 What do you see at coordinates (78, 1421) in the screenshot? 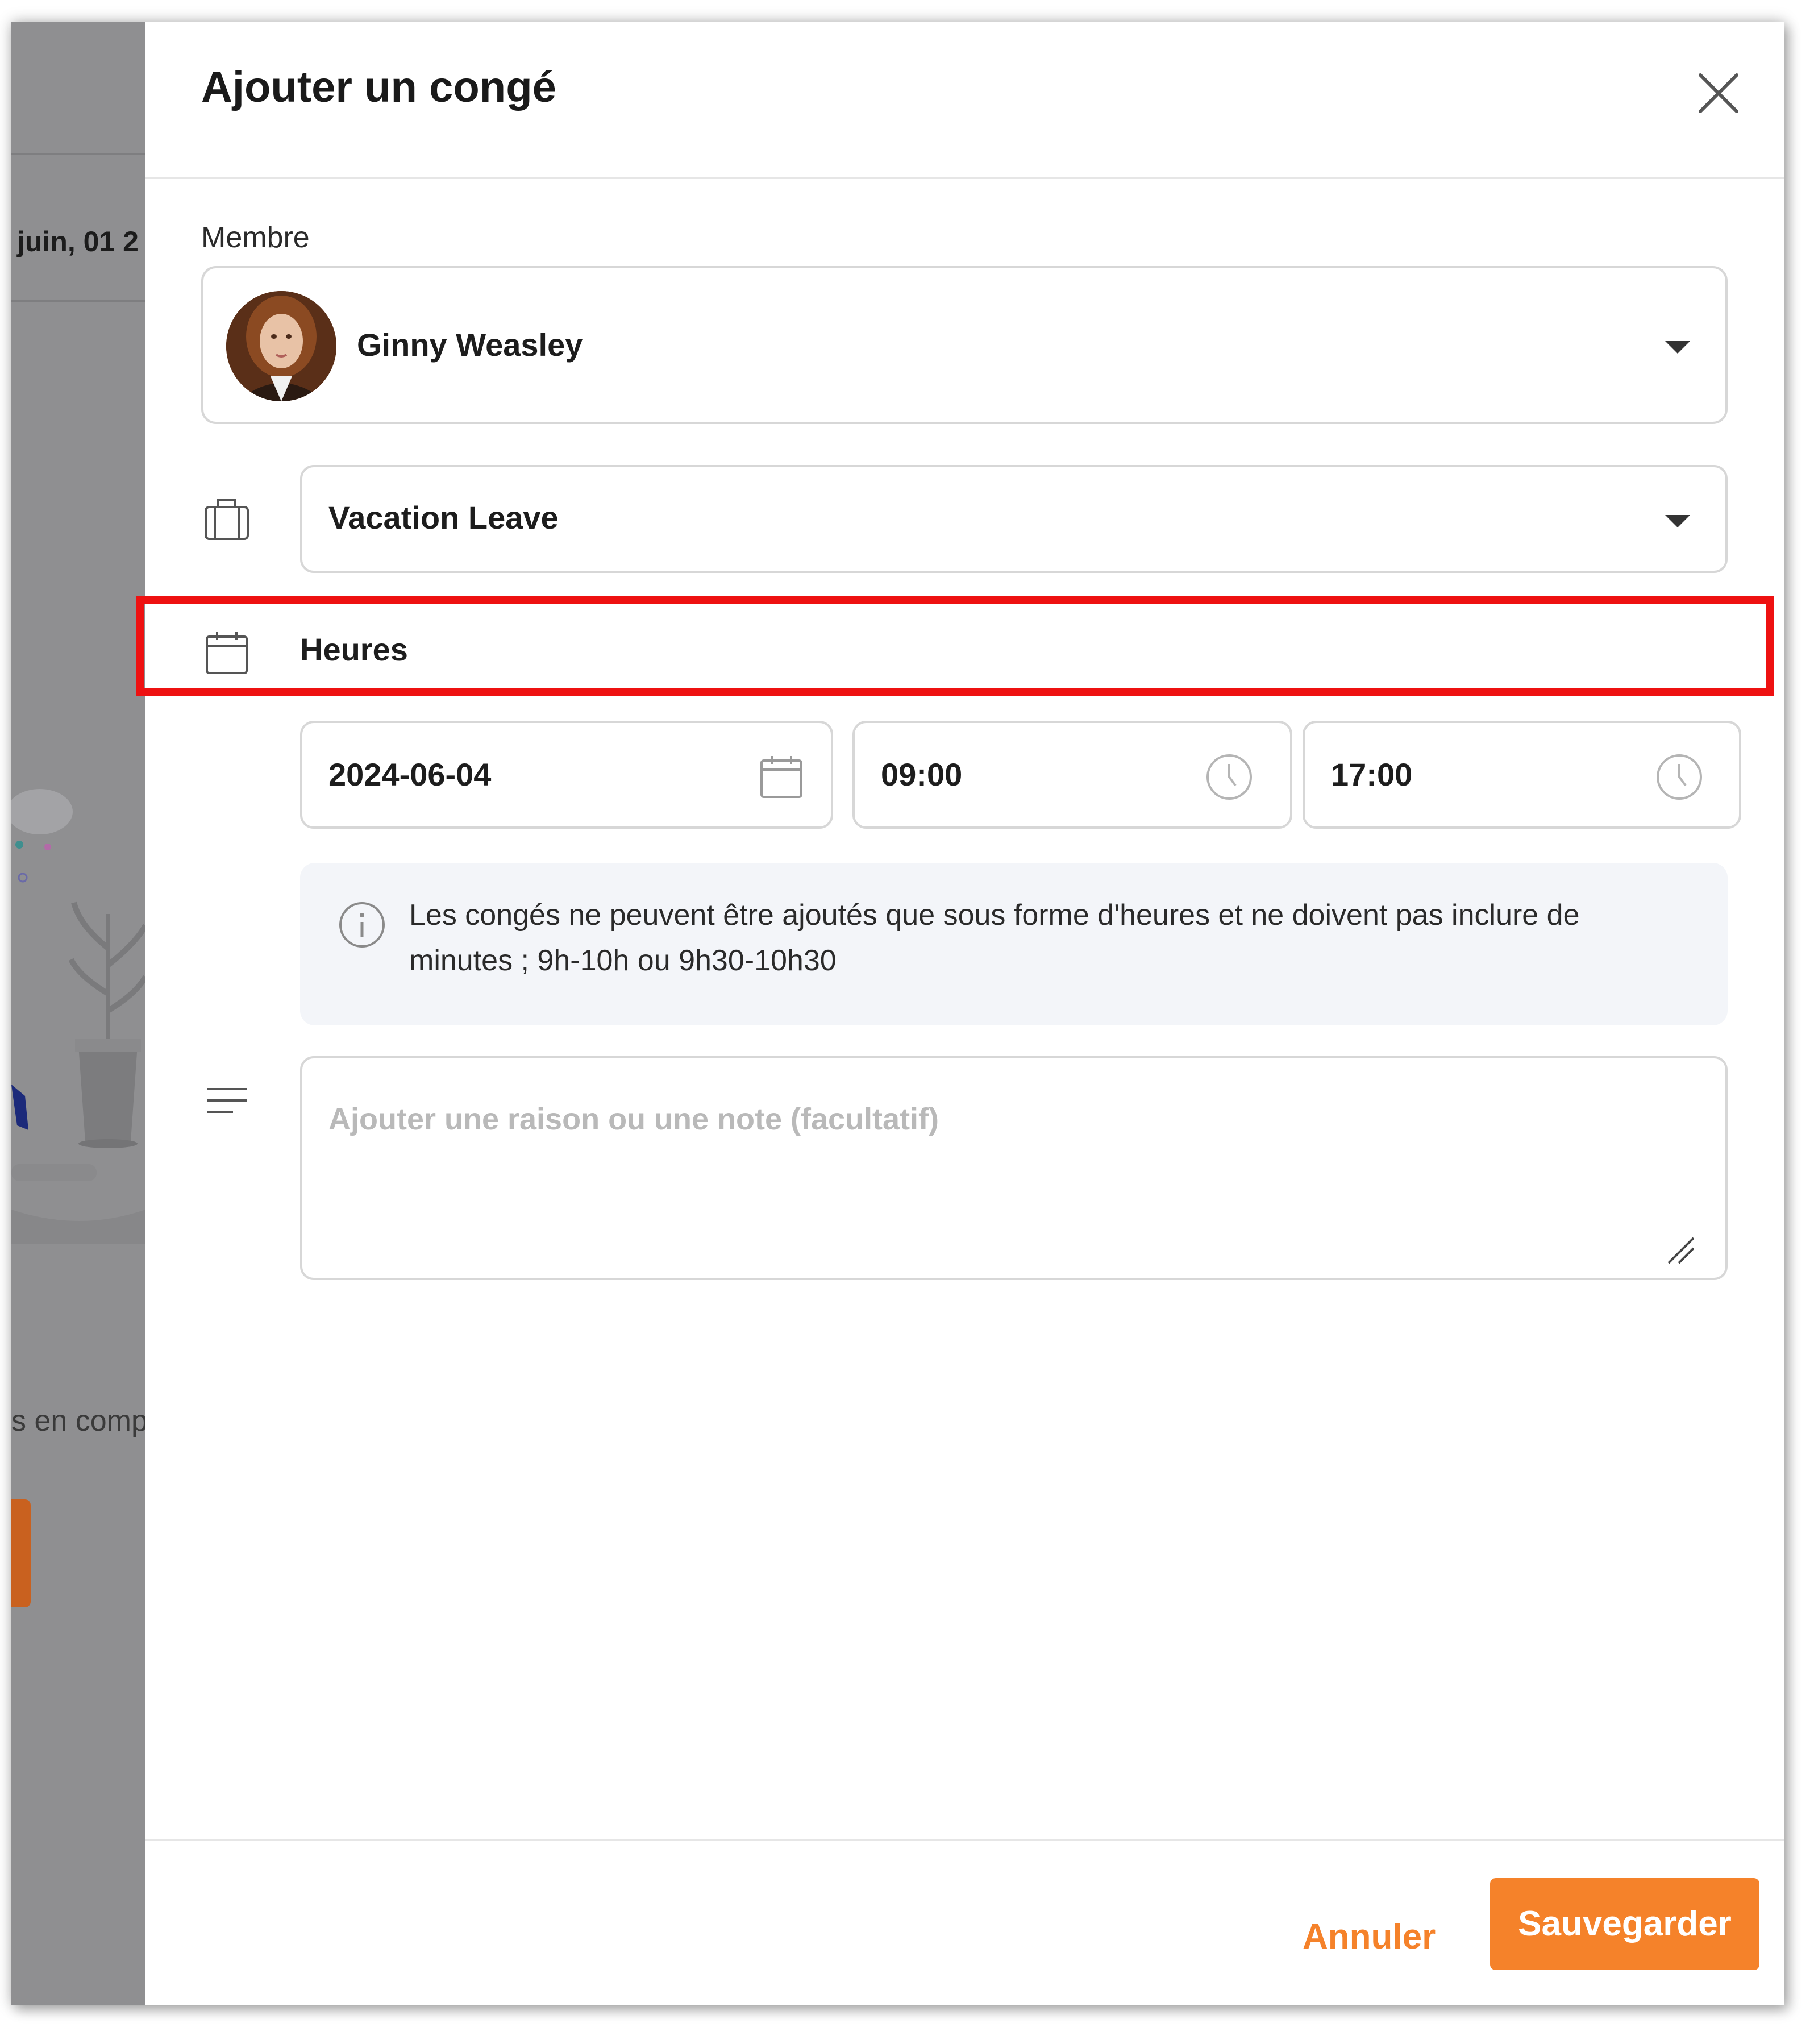
I see `bg-partial-text: s en comp` at bounding box center [78, 1421].